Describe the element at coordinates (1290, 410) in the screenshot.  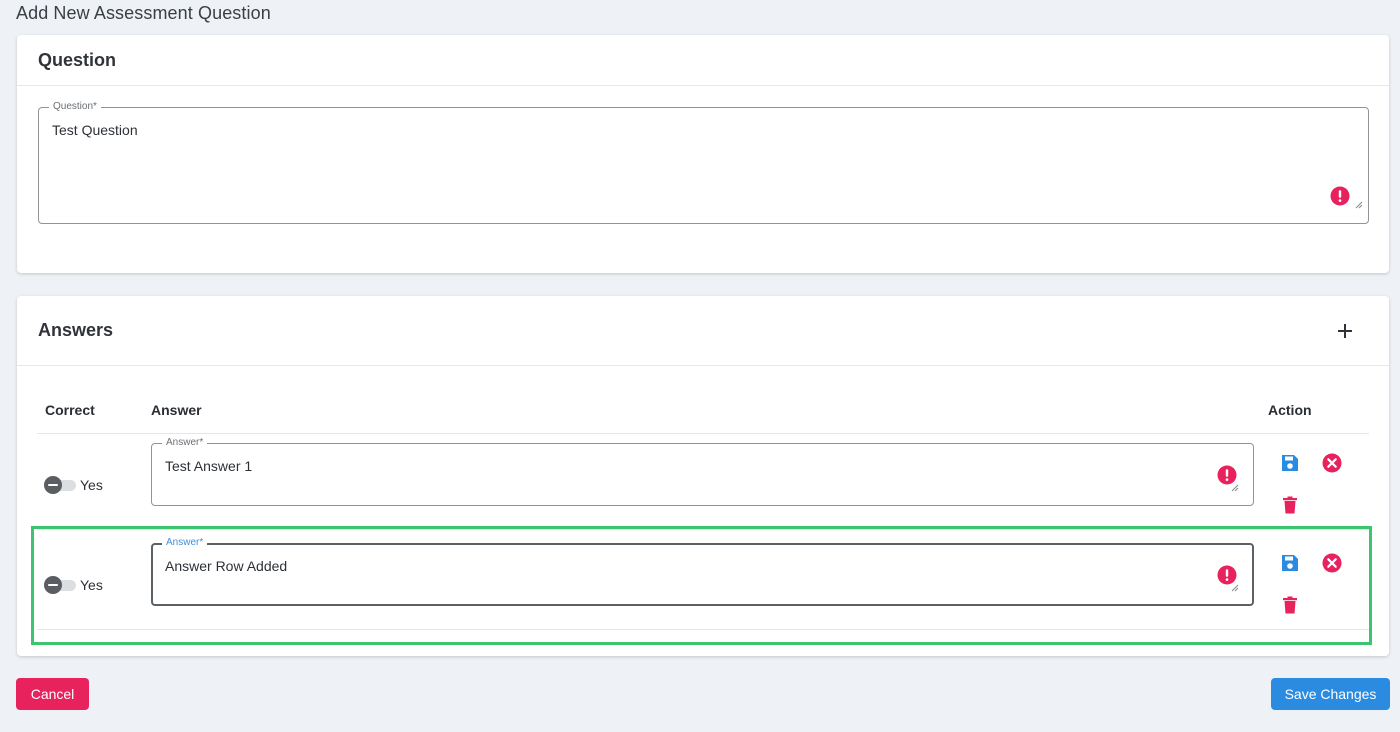
I see `column-header-action: Action` at that location.